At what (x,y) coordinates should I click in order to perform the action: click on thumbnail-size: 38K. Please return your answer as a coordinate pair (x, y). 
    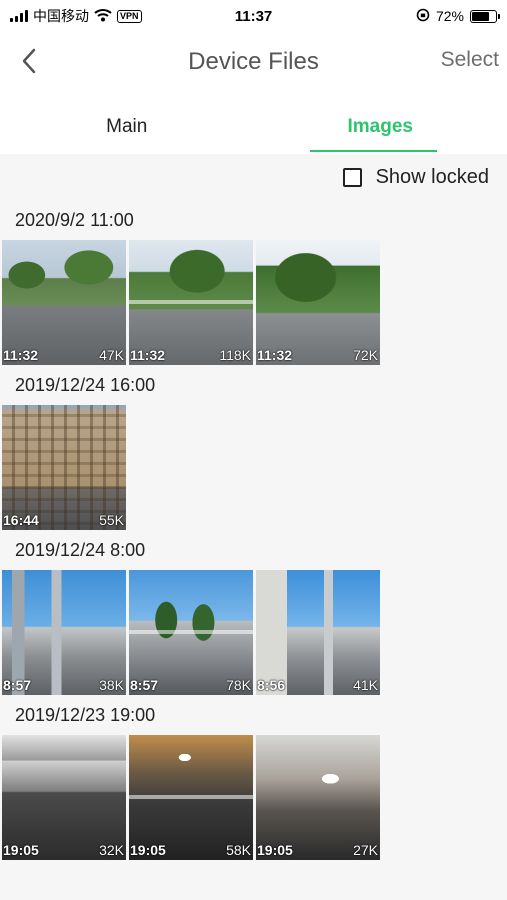
    Looking at the image, I should click on (111, 685).